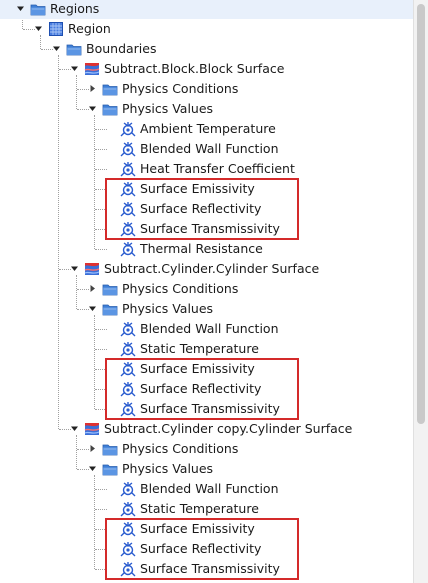 The height and width of the screenshot is (583, 428). Describe the element at coordinates (212, 268) in the screenshot. I see `tree-node-label: Subtract.Cylinder.Cylinder Surface` at that location.